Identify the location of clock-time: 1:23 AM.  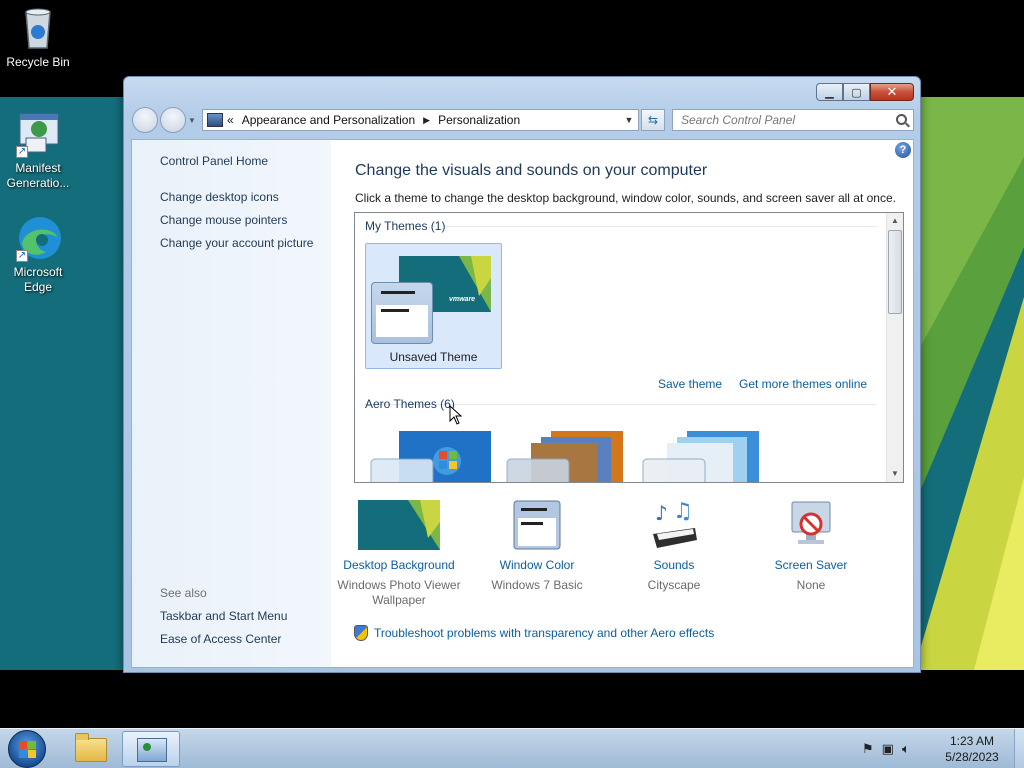
(972, 741).